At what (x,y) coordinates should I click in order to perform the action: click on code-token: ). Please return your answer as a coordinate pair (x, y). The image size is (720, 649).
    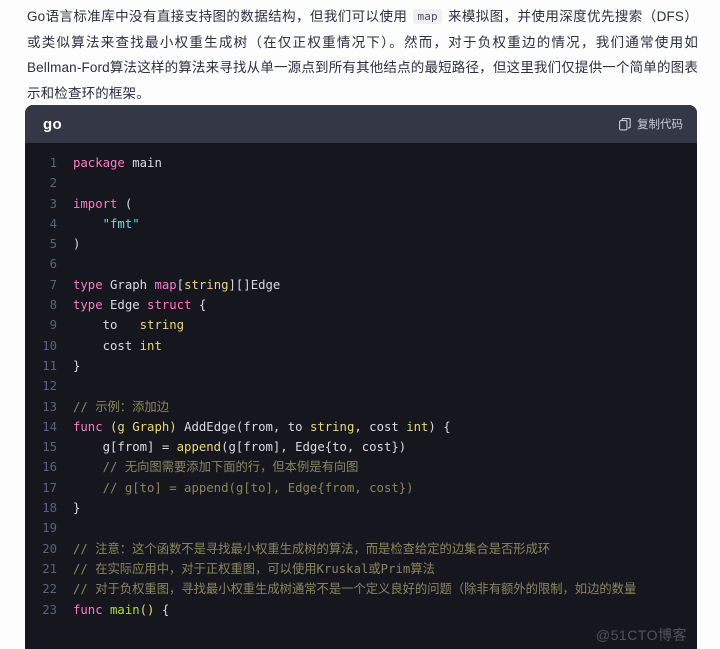
    Looking at the image, I should click on (77, 244).